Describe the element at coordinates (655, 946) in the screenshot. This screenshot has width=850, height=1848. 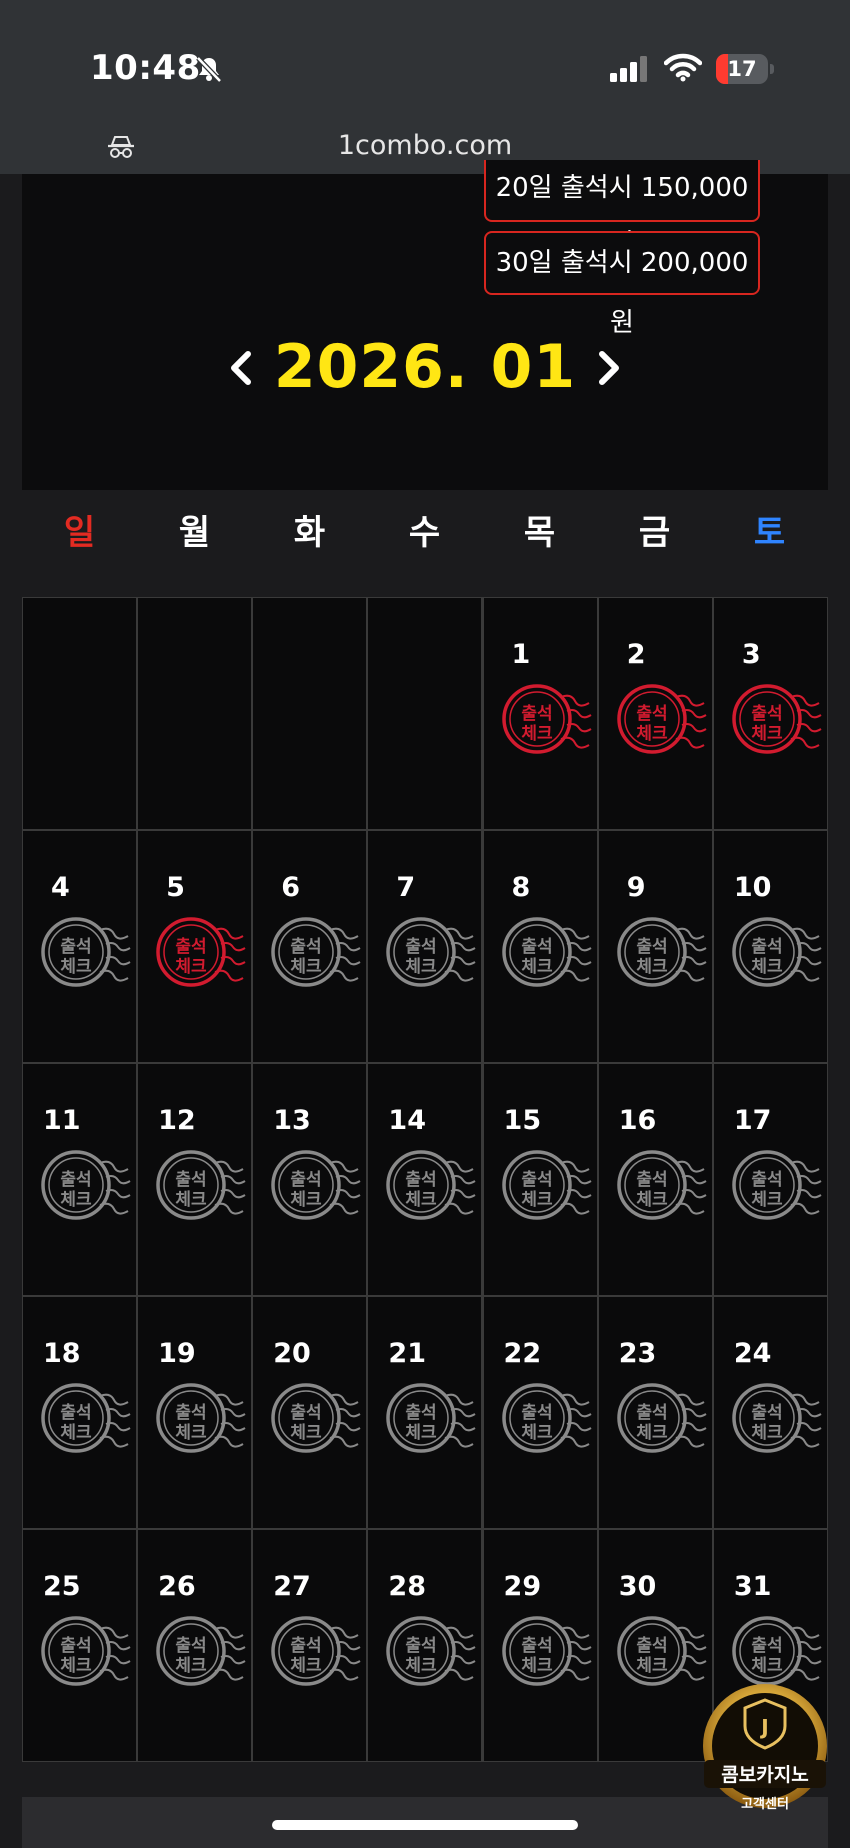
I see `calendar-day-cell: 9 출석 체크` at that location.